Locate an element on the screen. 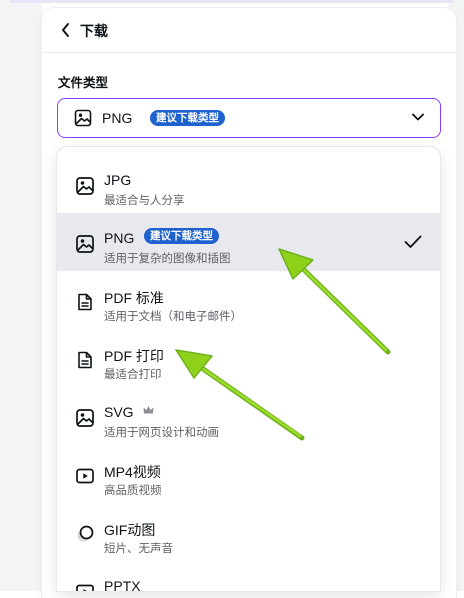 The height and width of the screenshot is (598, 464). option-pdf-print: PDF 打印 最适合打印 is located at coordinates (248, 358).